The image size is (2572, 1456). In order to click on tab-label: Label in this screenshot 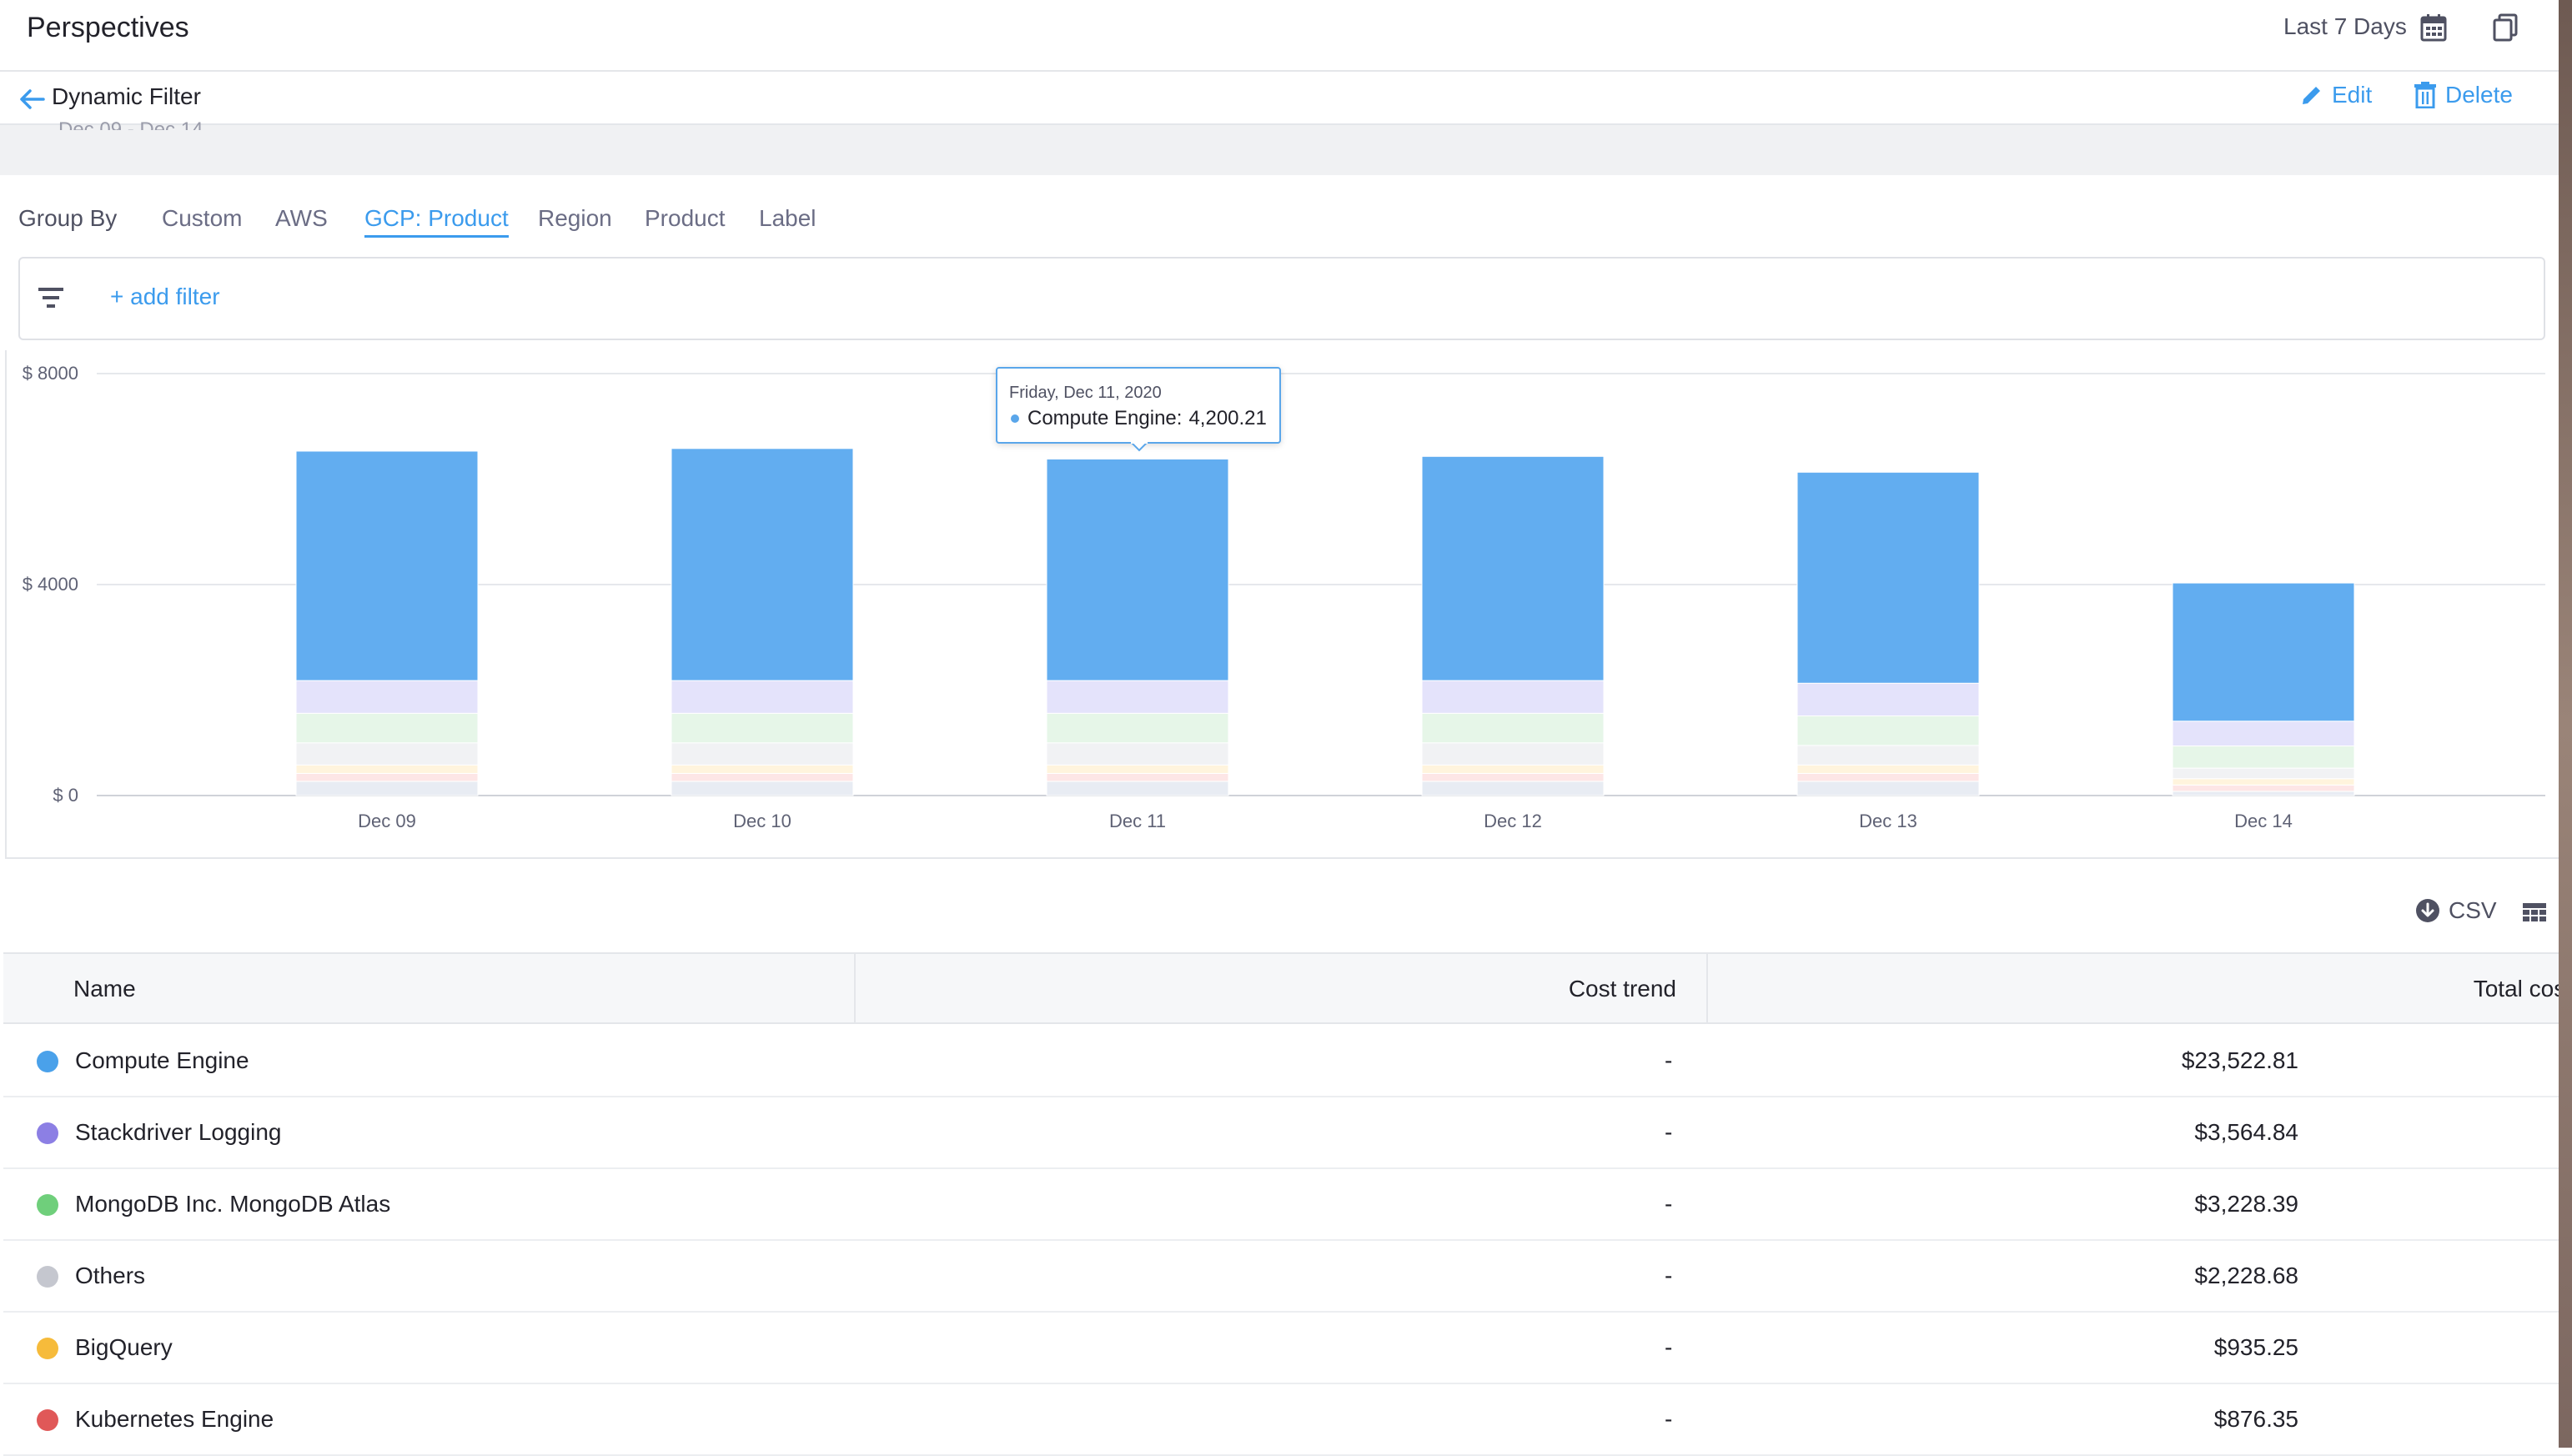, I will do `click(787, 218)`.